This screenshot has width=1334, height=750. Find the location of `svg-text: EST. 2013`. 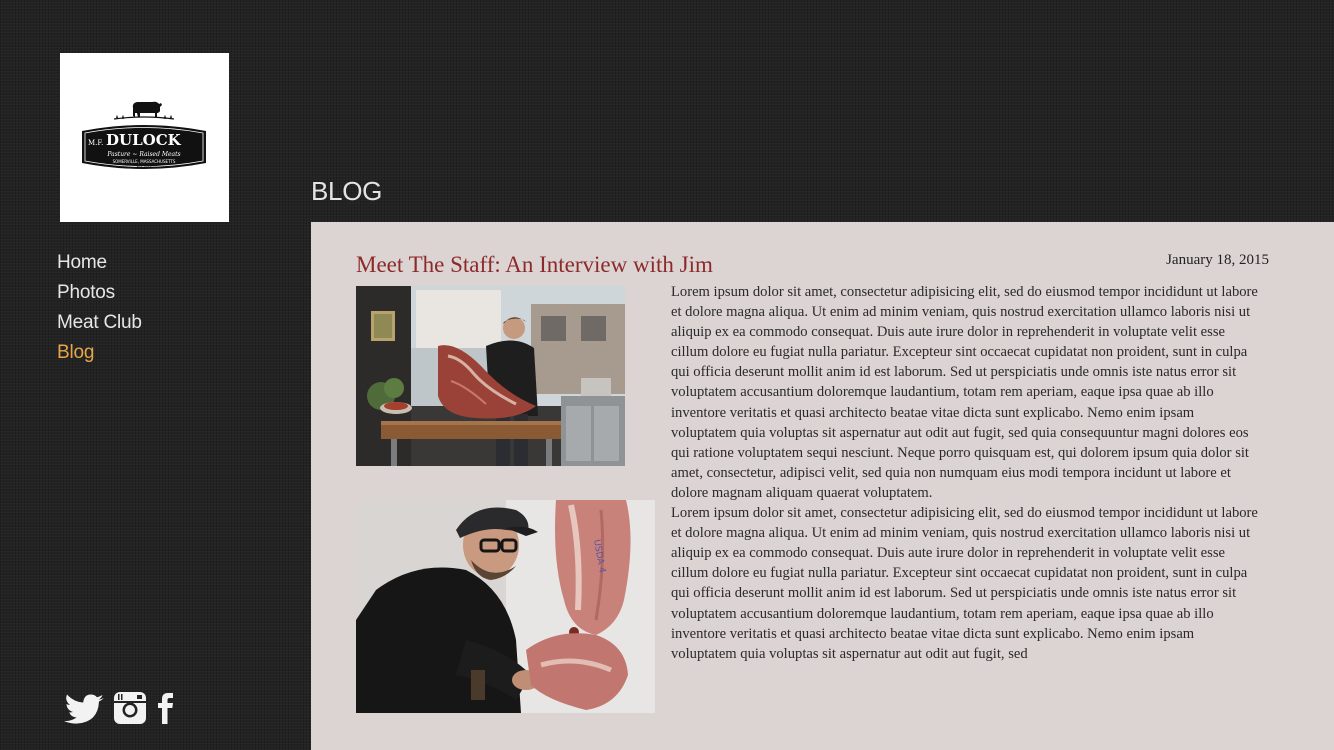

svg-text: EST. 2013 is located at coordinates (144, 167).